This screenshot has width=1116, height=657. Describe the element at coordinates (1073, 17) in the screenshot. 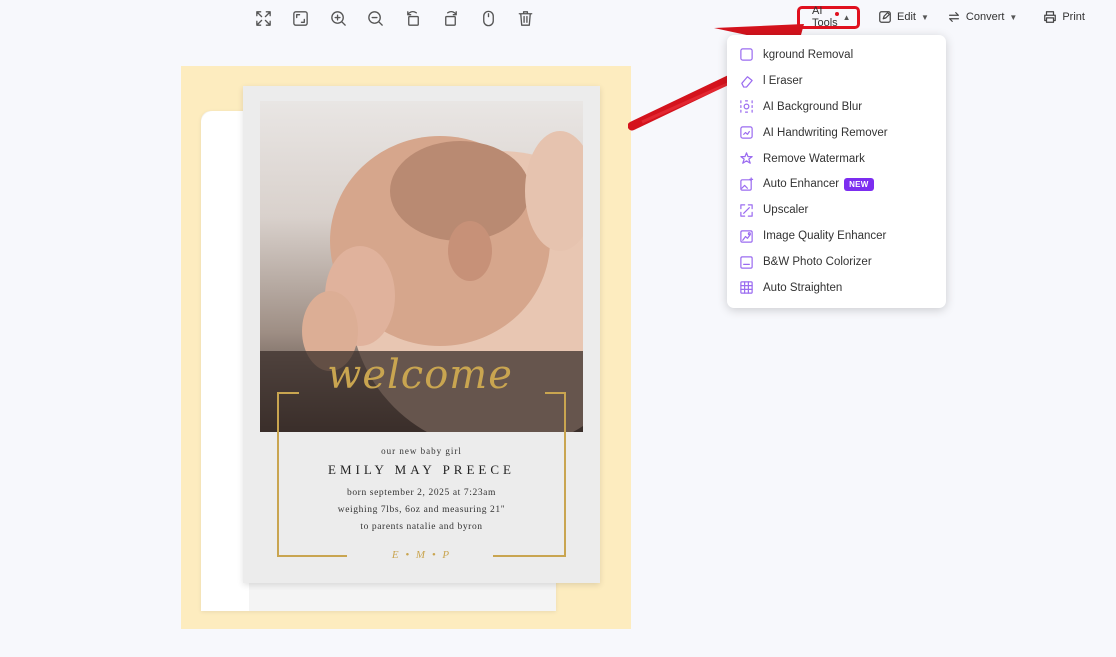

I see `print-label: Print` at that location.